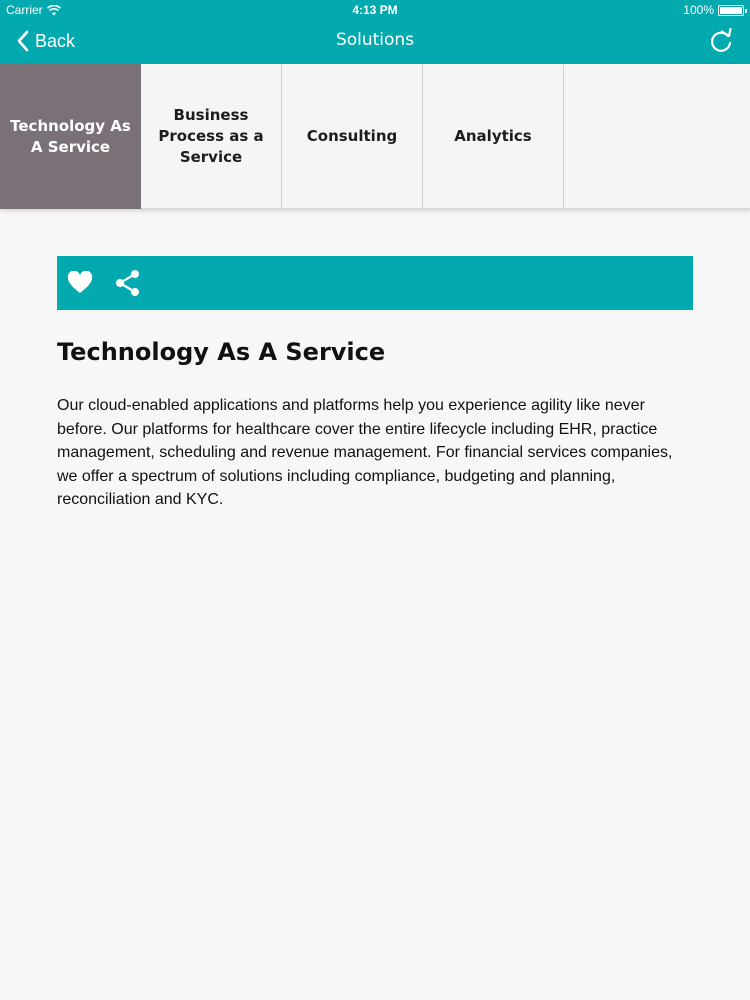 The height and width of the screenshot is (1000, 750). I want to click on heart-icon, so click(80, 282).